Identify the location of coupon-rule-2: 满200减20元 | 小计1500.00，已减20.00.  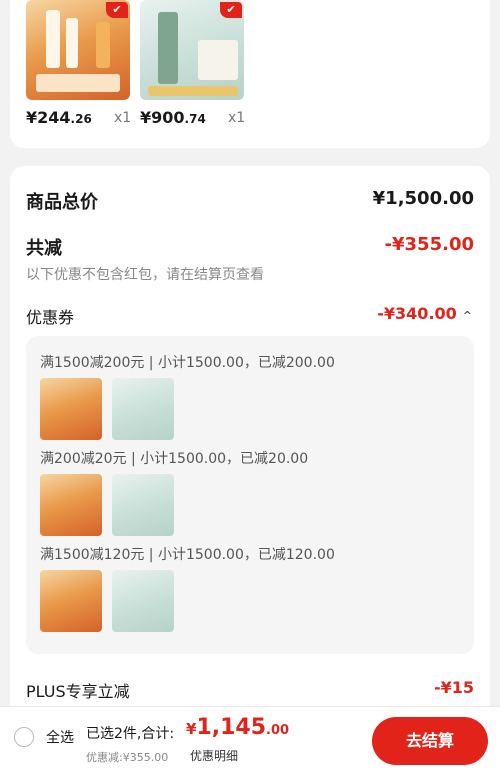
(174, 459).